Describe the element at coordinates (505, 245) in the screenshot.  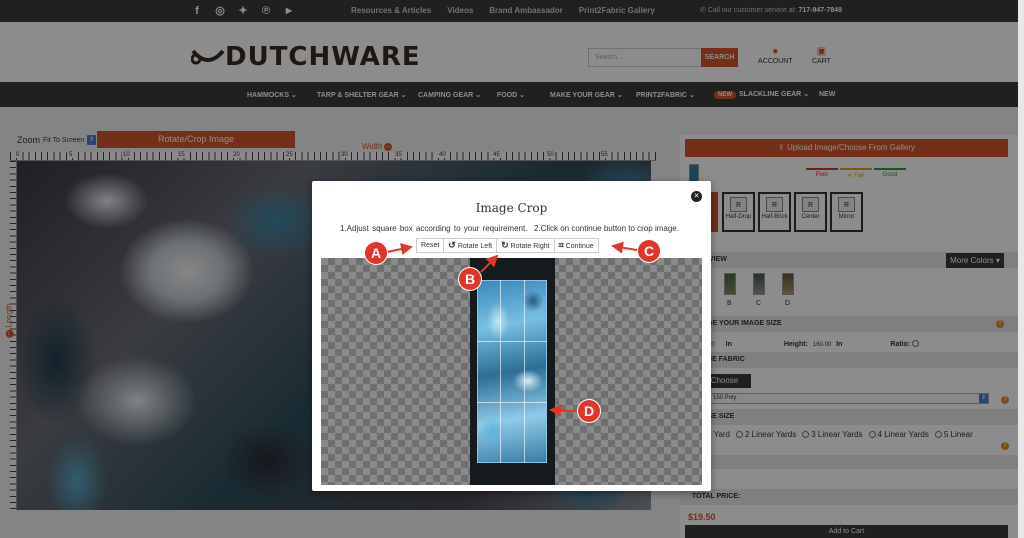
I see `rotate-right-icon: ↻` at that location.